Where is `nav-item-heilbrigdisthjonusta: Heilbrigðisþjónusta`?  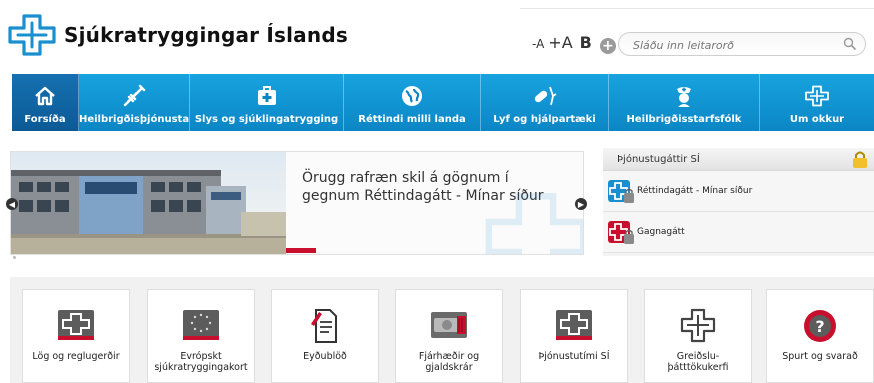
nav-item-heilbrigdisthjonusta: Heilbrigðisþjónusta is located at coordinates (134, 102).